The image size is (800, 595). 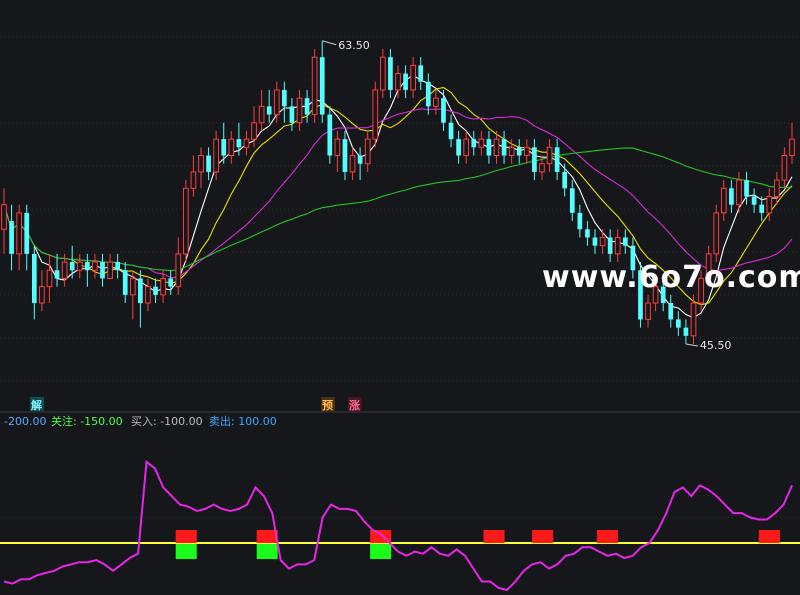 I want to click on badge-zhang: 涨, so click(x=355, y=404).